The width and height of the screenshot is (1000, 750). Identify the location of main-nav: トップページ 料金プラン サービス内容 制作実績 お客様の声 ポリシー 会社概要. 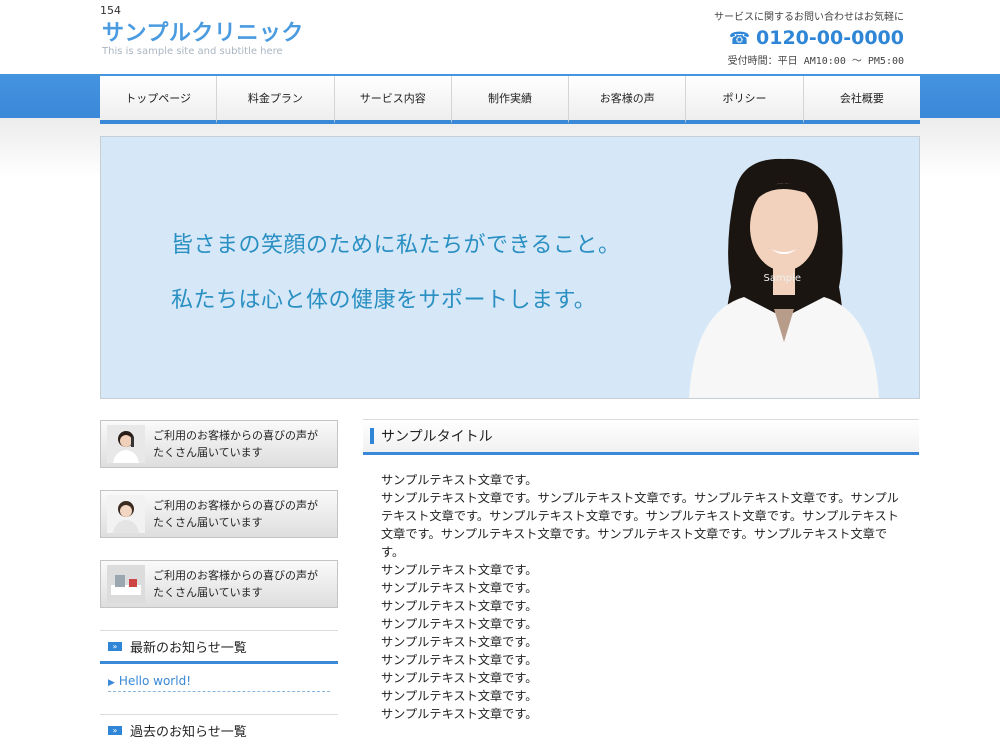
(510, 100).